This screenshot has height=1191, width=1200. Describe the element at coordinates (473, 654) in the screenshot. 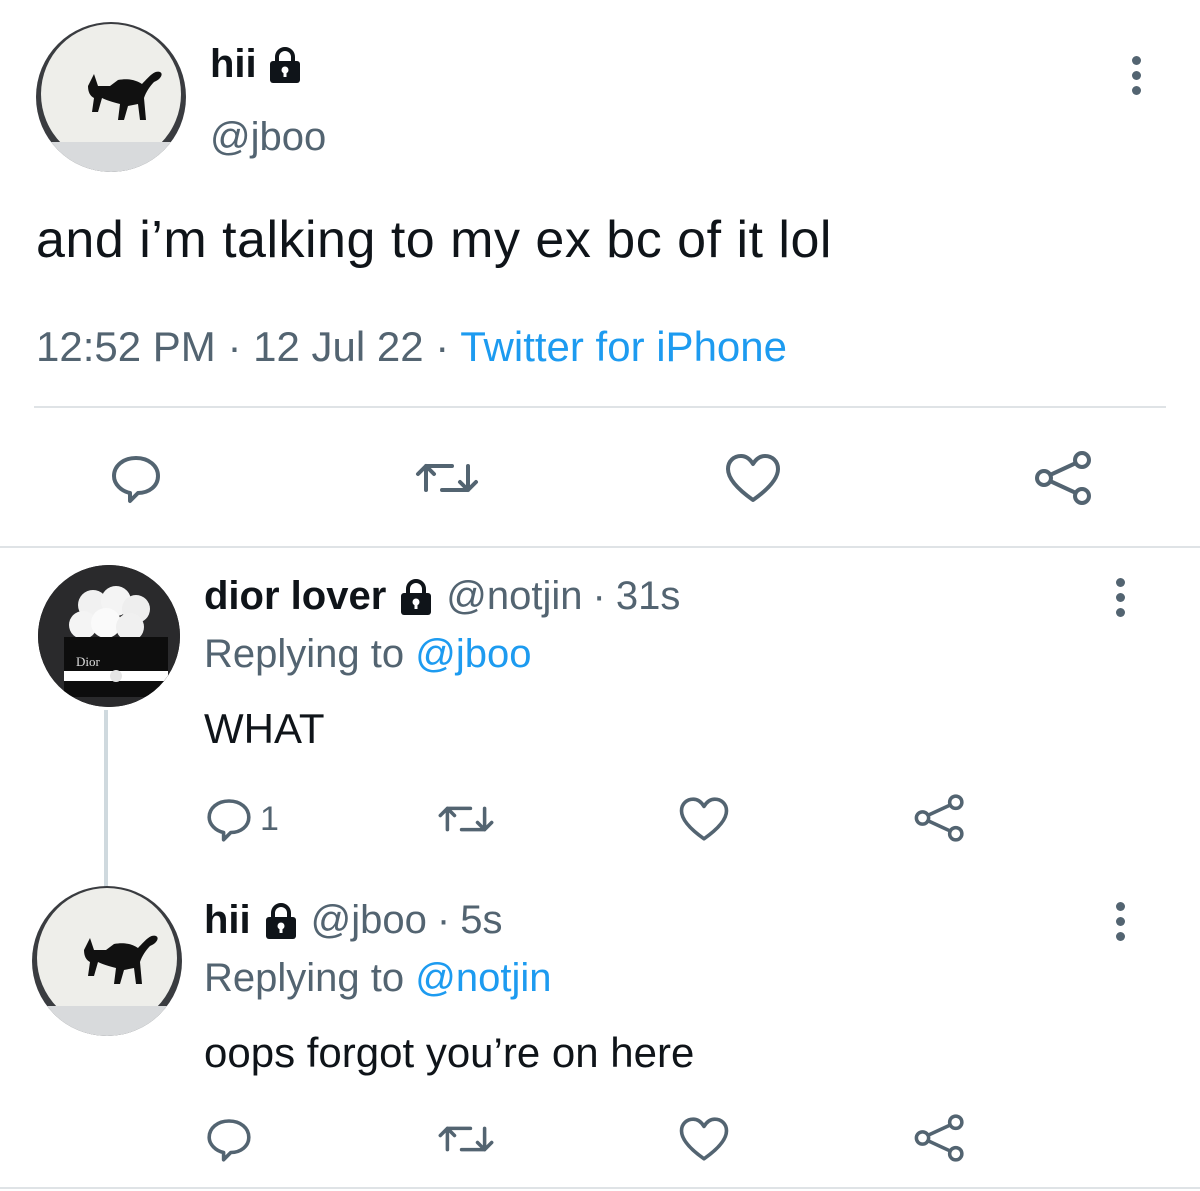

I see `replying-to-link: @jboo` at that location.